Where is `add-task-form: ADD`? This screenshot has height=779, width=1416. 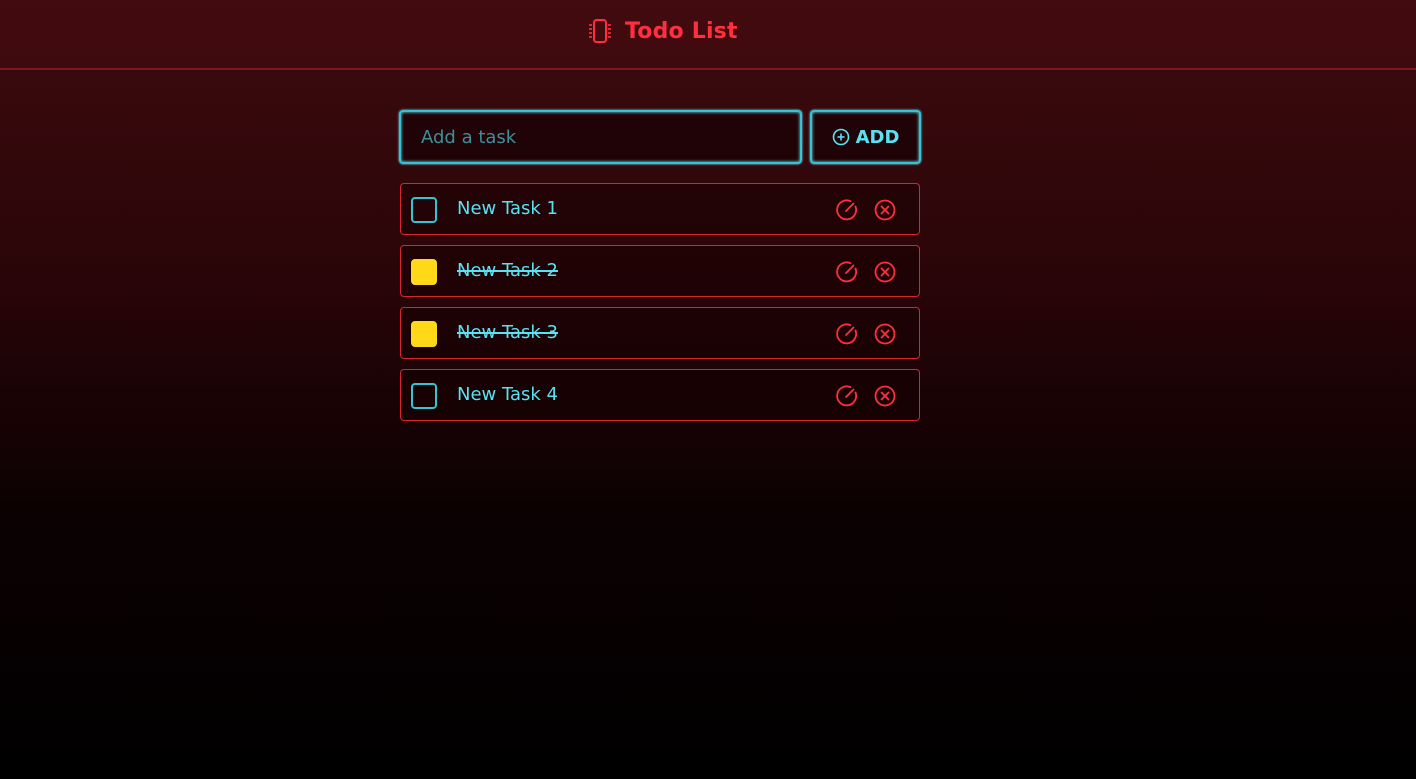
add-task-form: ADD is located at coordinates (660, 137).